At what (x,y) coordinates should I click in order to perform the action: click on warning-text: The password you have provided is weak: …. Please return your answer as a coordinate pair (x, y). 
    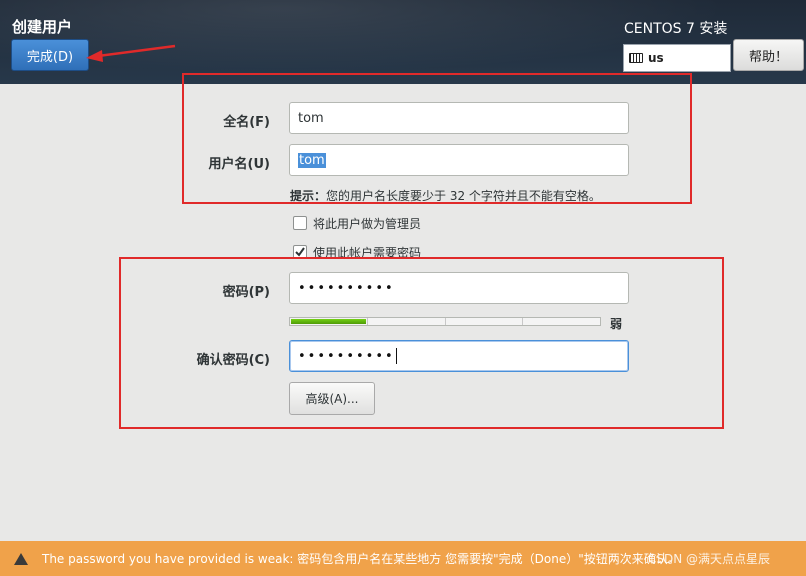
    Looking at the image, I should click on (361, 558).